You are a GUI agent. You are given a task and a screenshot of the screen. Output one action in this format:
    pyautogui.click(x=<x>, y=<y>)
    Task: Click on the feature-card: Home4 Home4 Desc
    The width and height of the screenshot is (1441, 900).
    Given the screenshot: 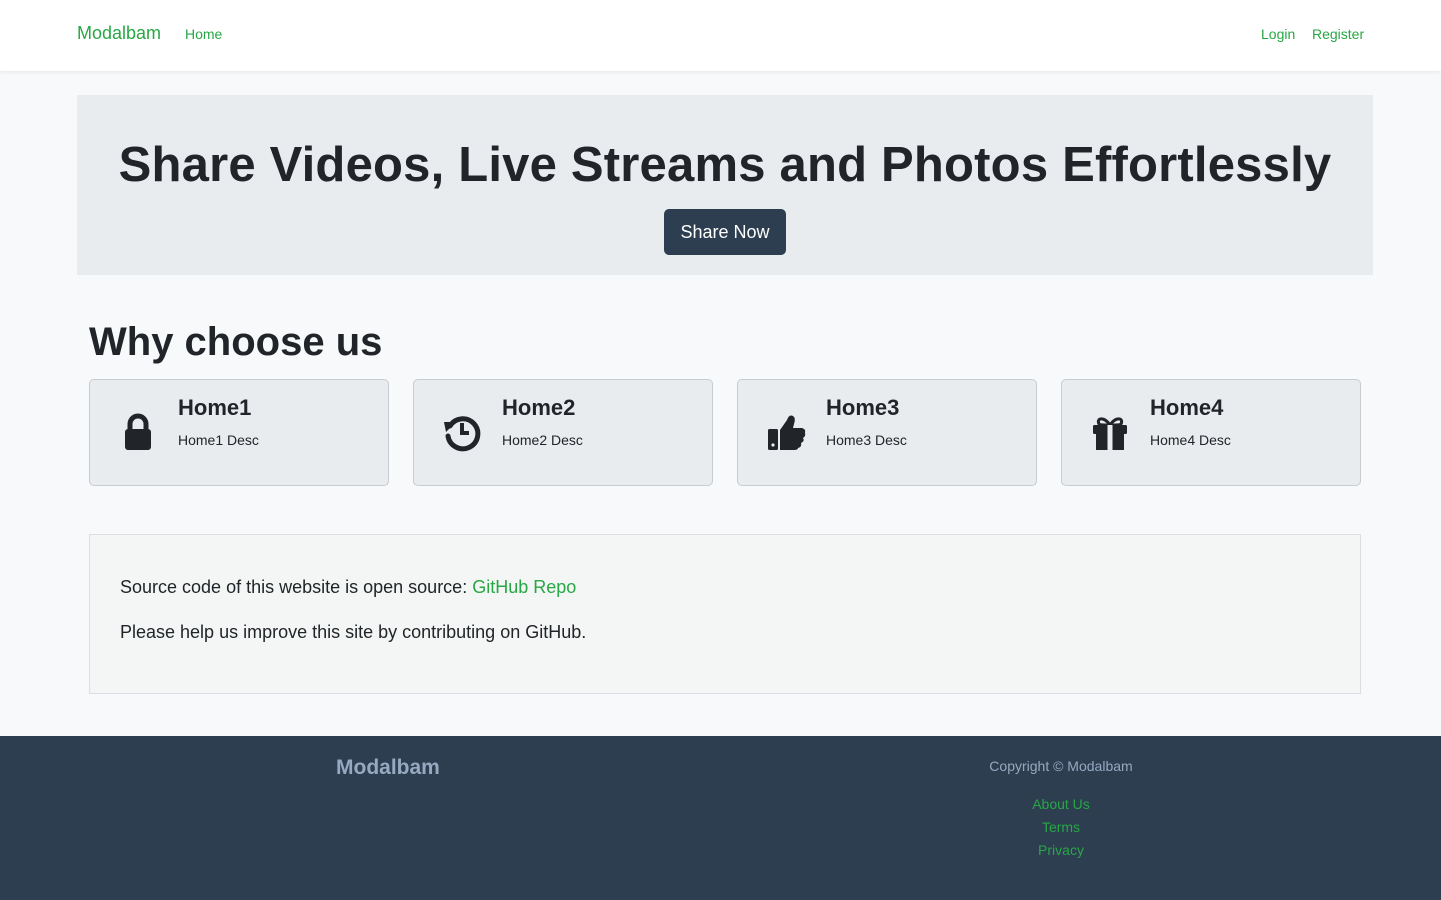 What is the action you would take?
    pyautogui.click(x=1211, y=432)
    